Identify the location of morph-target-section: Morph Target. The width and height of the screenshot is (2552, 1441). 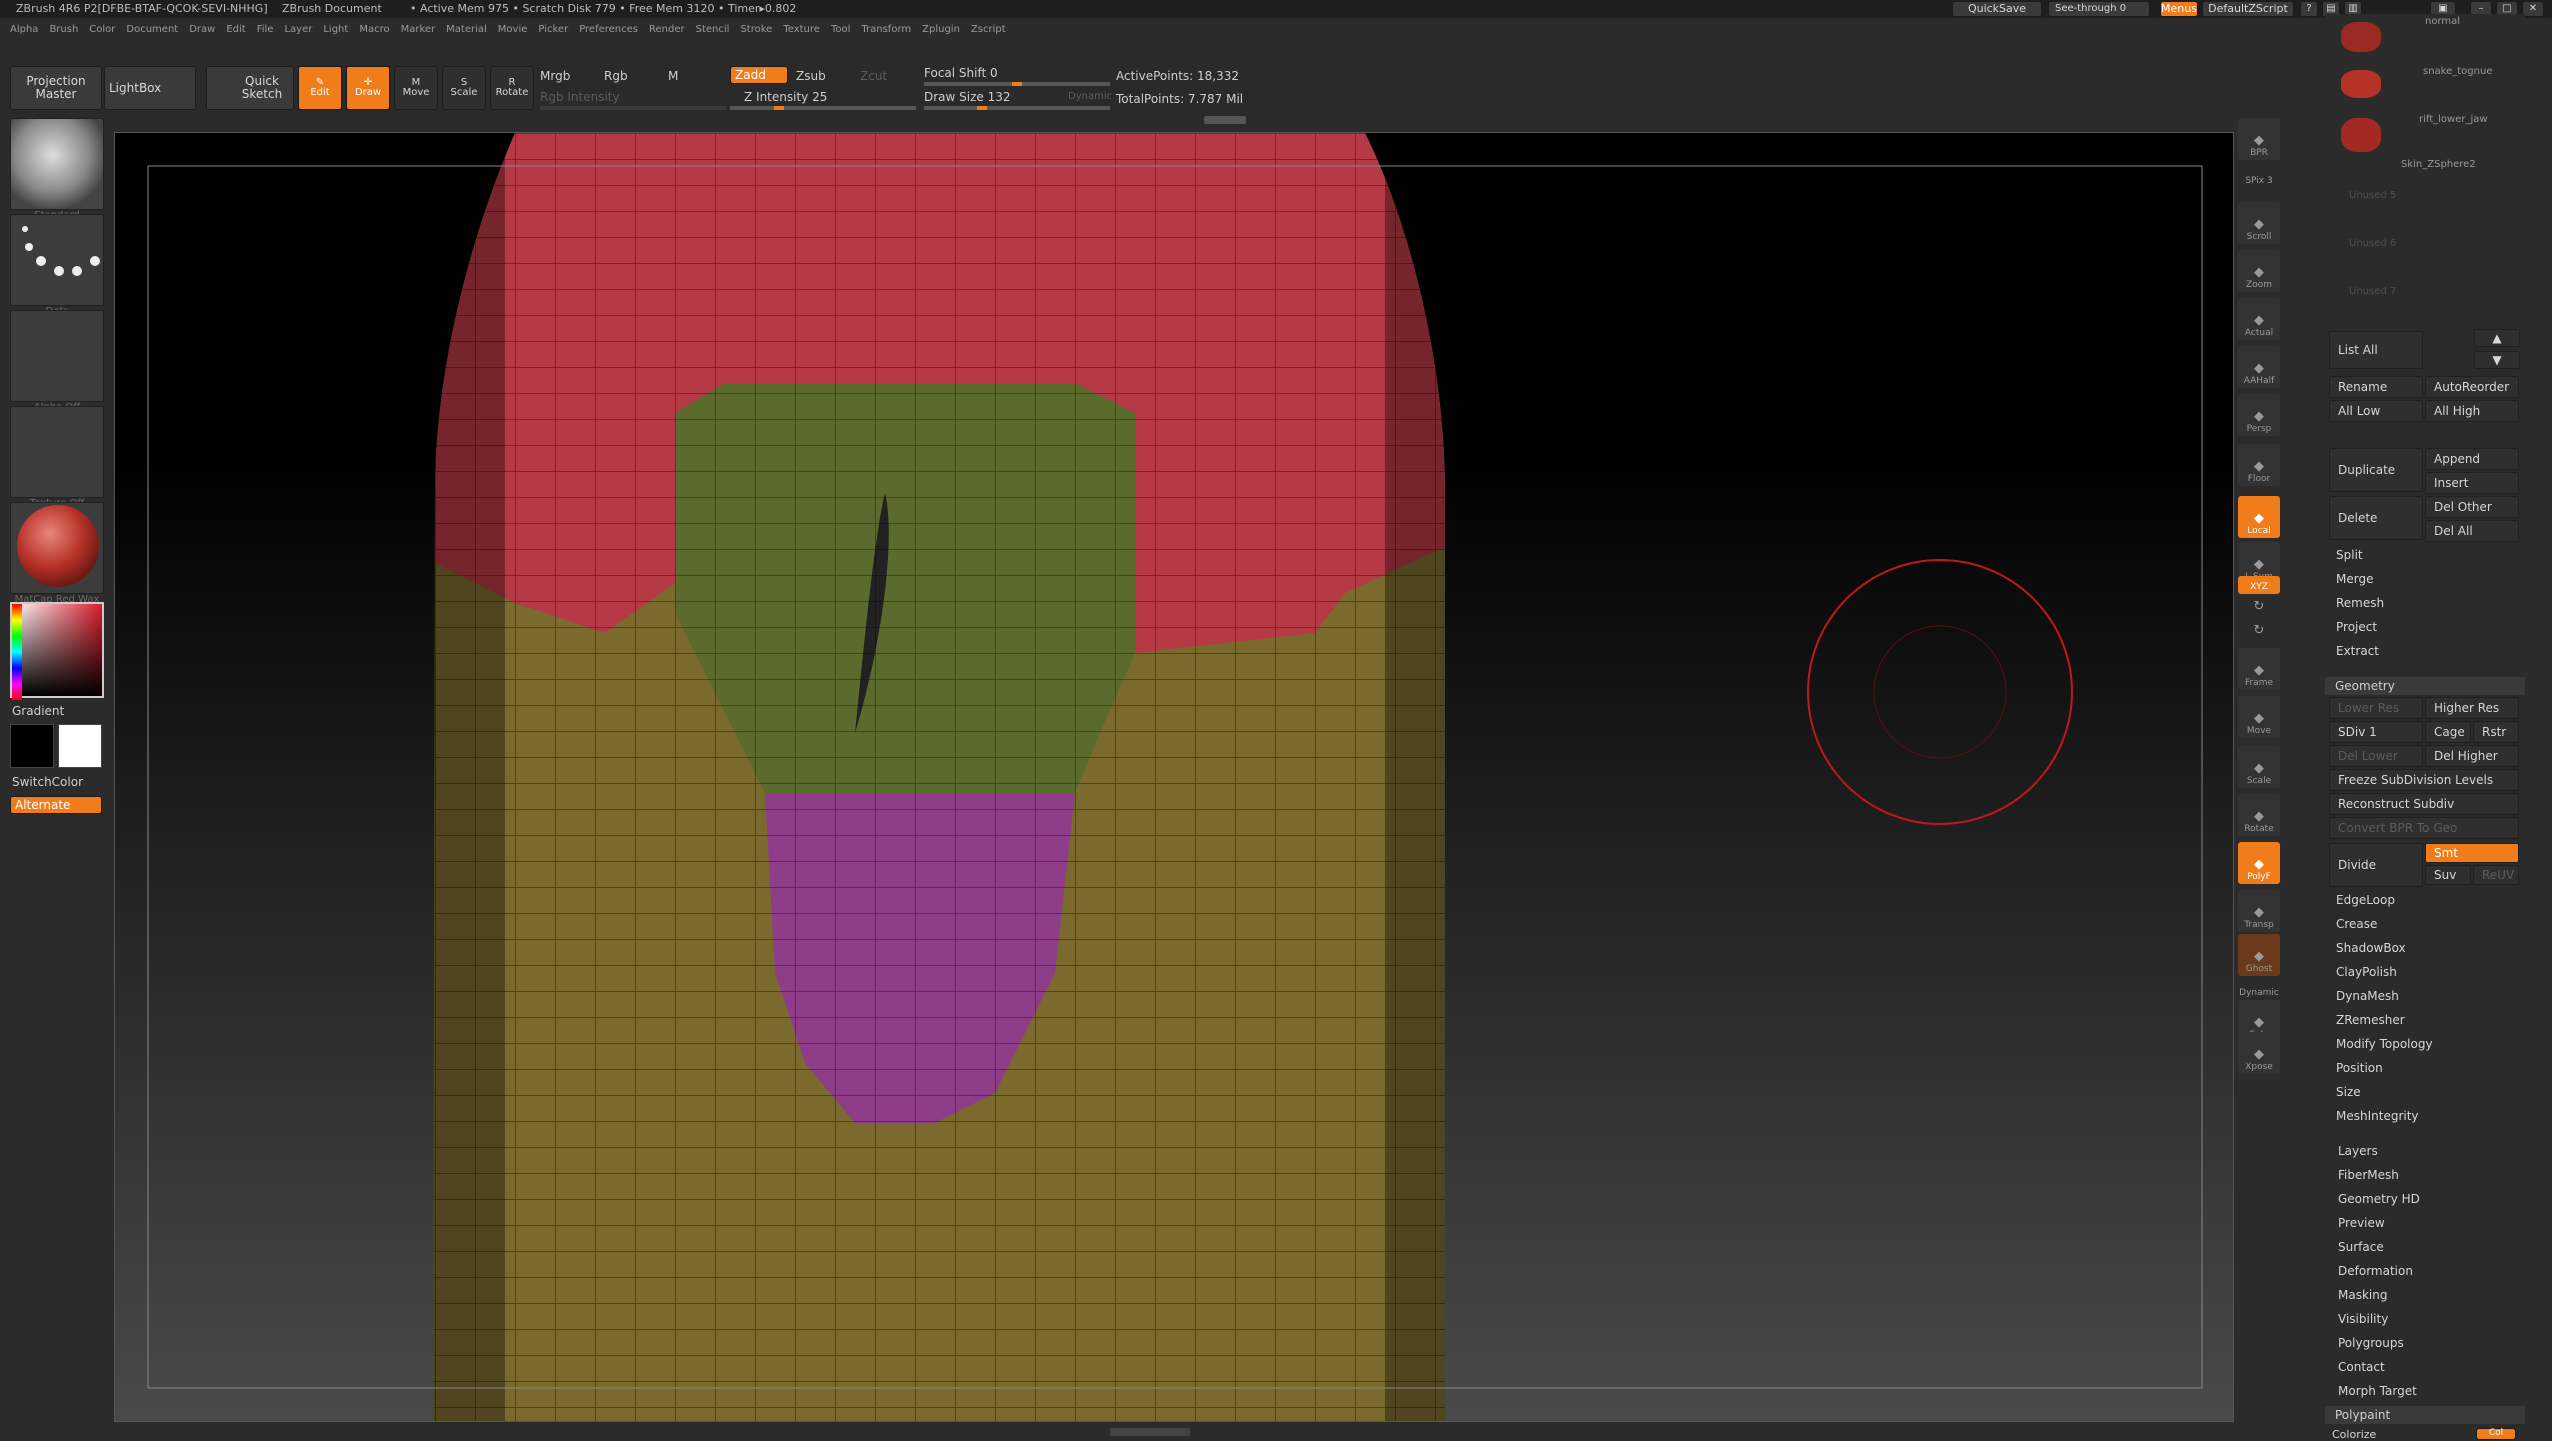
(2377, 1391).